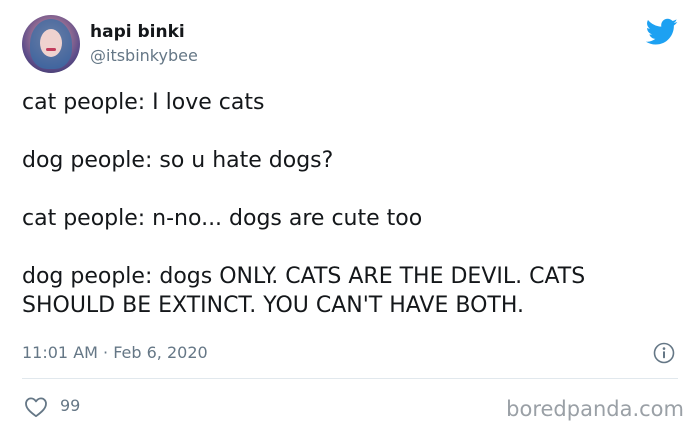  I want to click on avatar-mouth, so click(51, 49).